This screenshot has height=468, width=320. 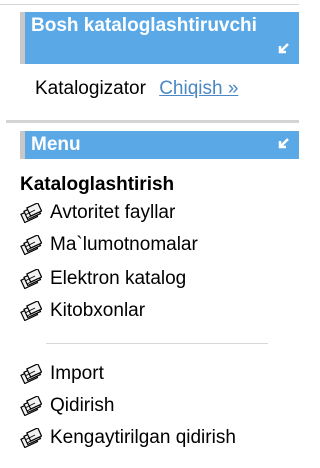 I want to click on menu-item-label: Kitobxonlar, so click(x=98, y=310).